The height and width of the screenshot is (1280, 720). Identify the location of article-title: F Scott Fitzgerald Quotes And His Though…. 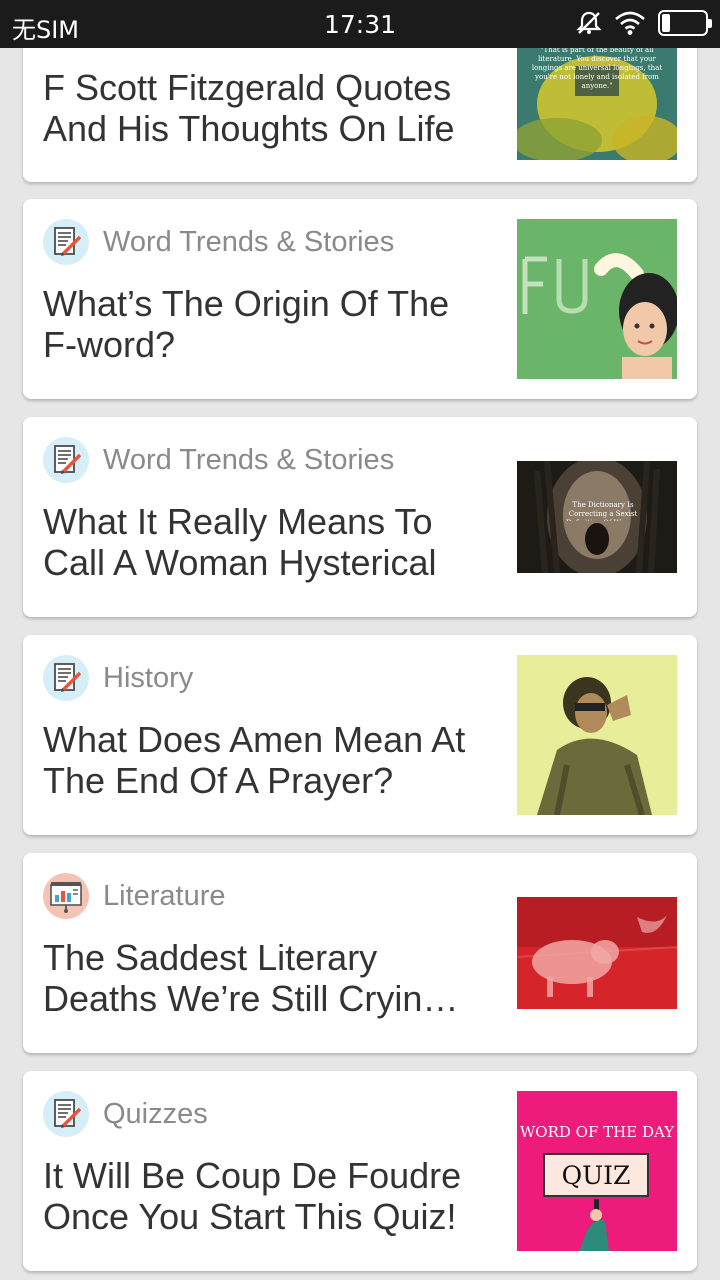
(249, 108).